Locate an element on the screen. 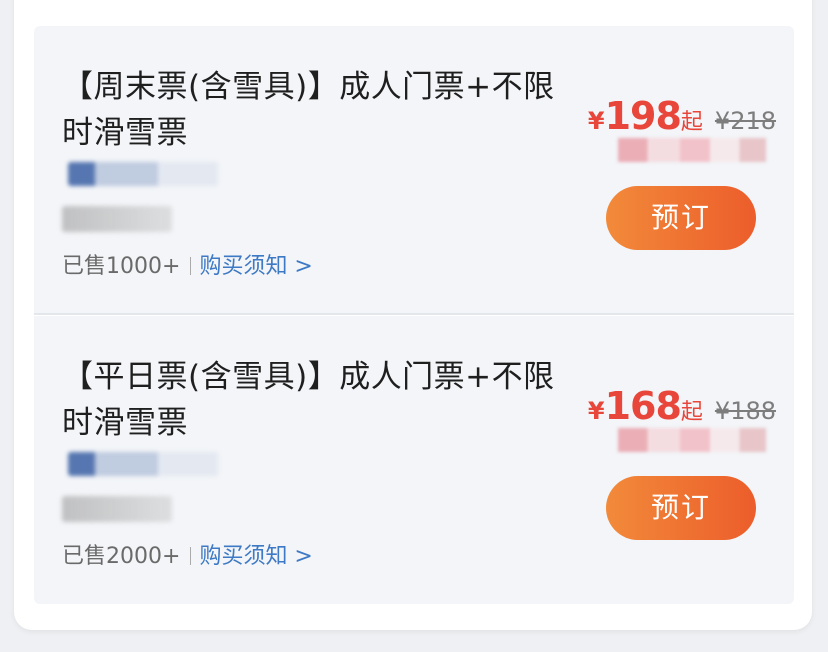 The width and height of the screenshot is (828, 652). original-price: ¥218 is located at coordinates (745, 121).